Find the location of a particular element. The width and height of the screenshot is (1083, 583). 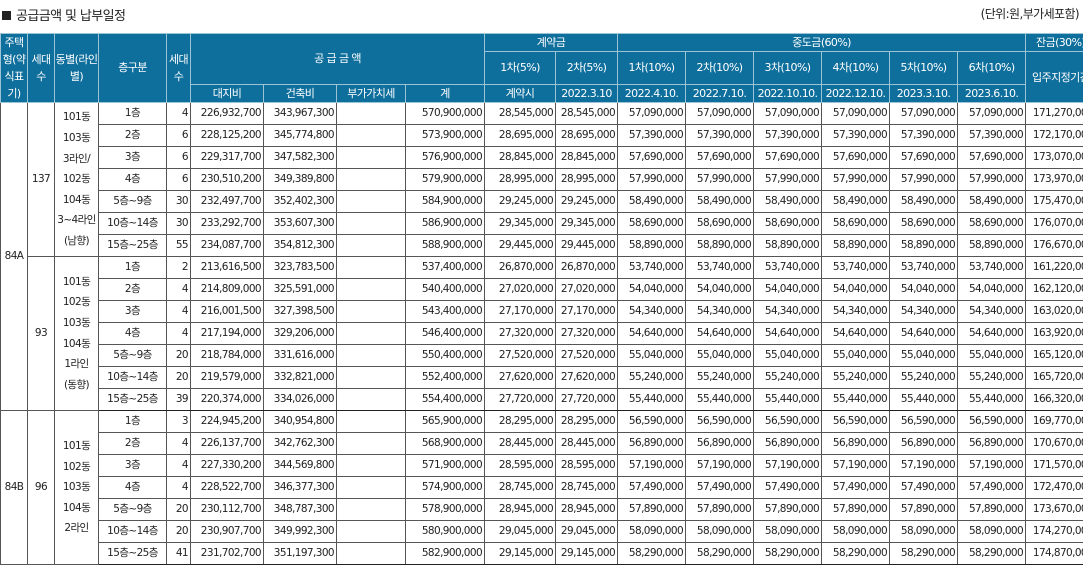

cell-interim-5: 58,490,000 is located at coordinates (924, 201).